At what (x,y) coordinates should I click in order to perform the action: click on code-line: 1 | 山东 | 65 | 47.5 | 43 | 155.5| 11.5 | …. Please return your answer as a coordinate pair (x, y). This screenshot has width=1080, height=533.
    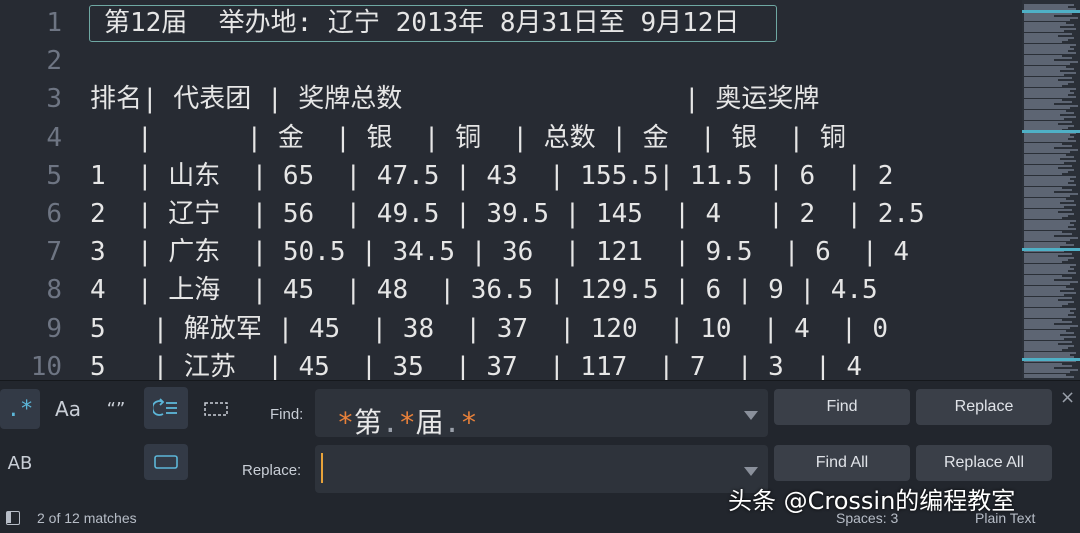
    Looking at the image, I should click on (491, 176).